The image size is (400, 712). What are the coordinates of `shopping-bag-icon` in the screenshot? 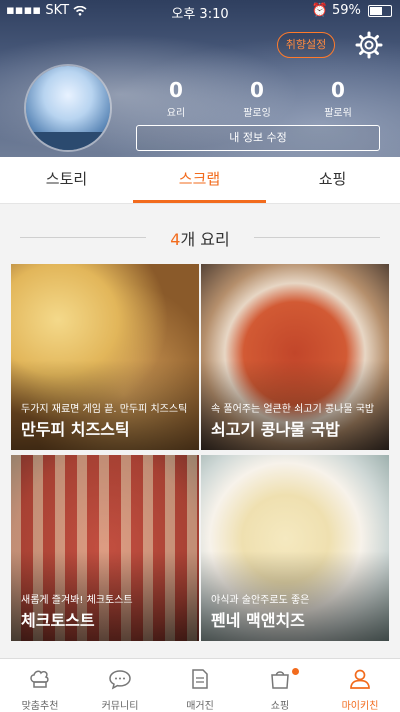 It's located at (280, 680).